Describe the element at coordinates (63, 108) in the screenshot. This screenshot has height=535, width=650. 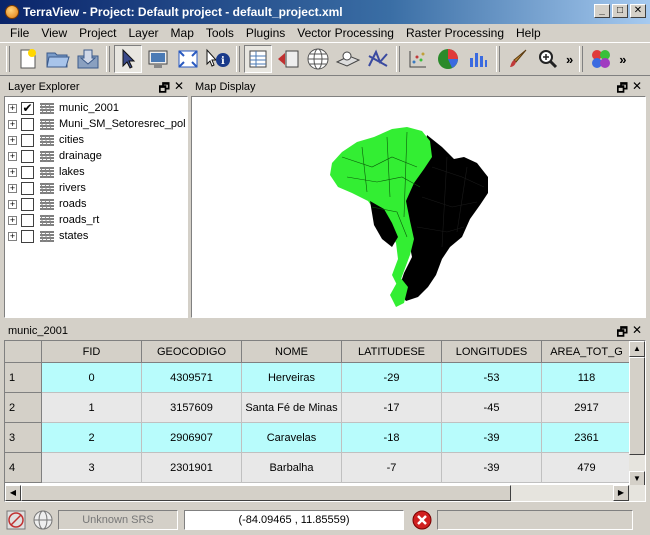
I see `layer-item: + ✔ munic_2001` at that location.